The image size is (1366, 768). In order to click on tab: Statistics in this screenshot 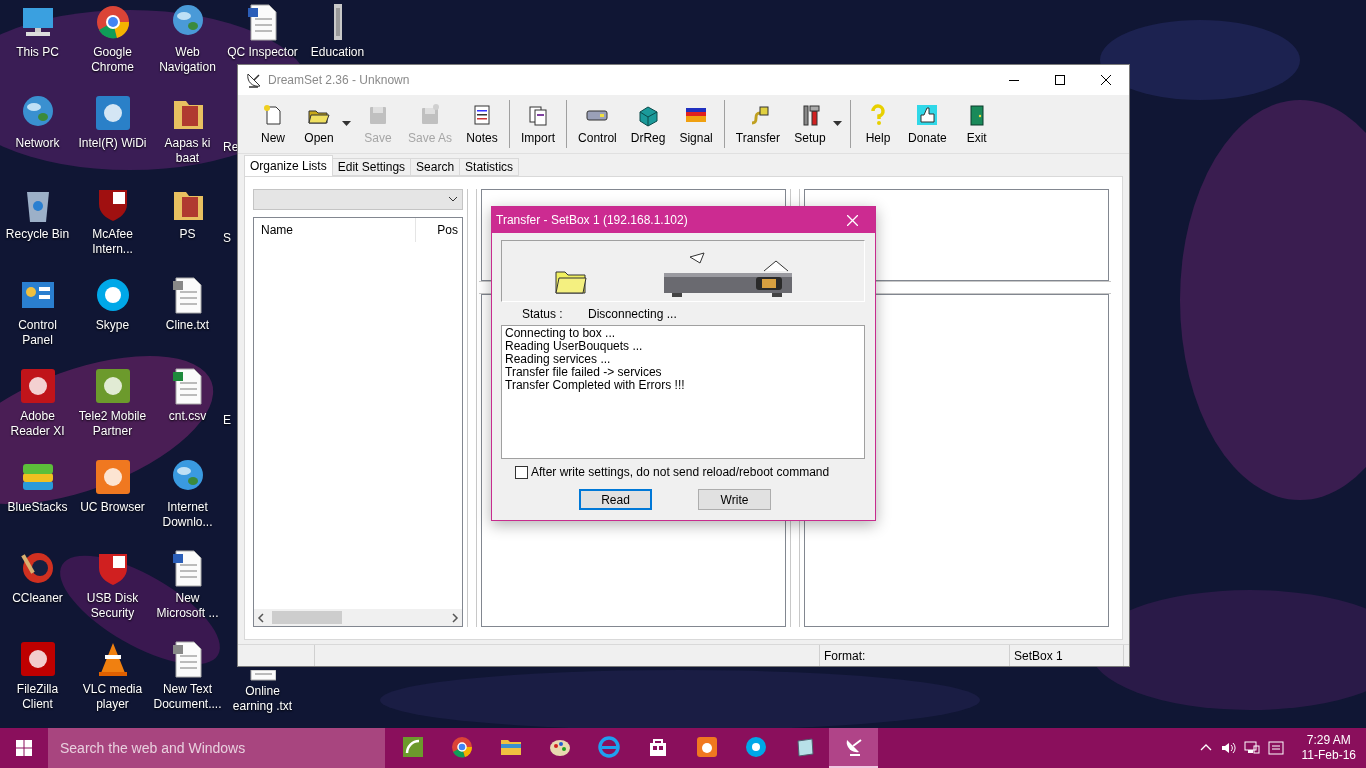, I will do `click(489, 167)`.